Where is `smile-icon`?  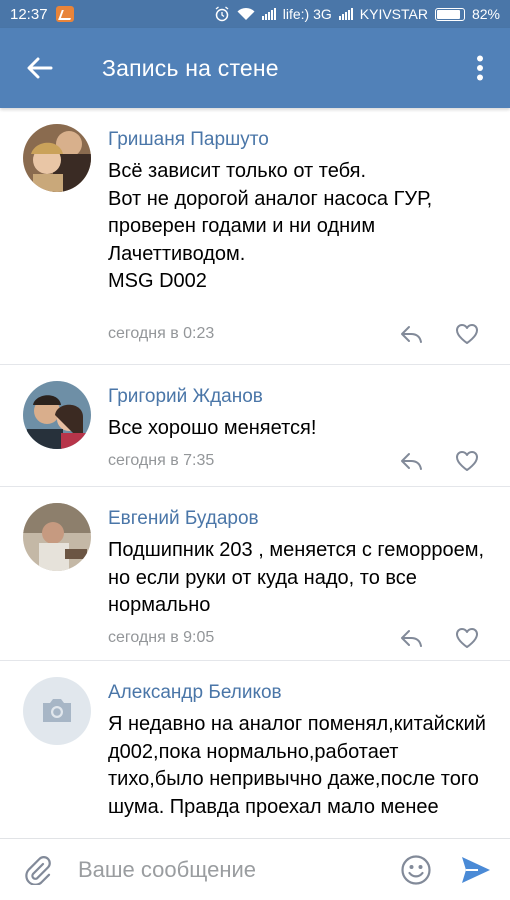 smile-icon is located at coordinates (416, 869).